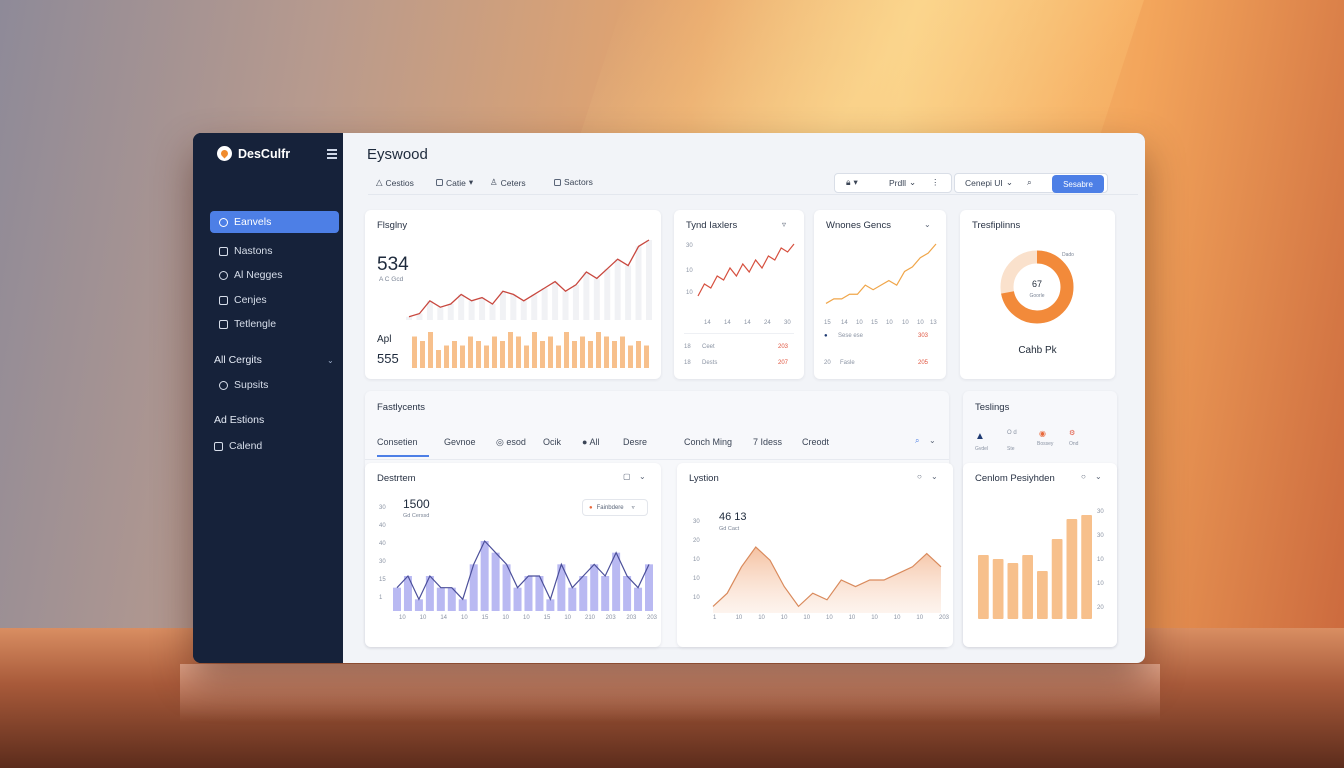  What do you see at coordinates (933, 323) in the screenshot?
I see `x-tick: 13` at bounding box center [933, 323].